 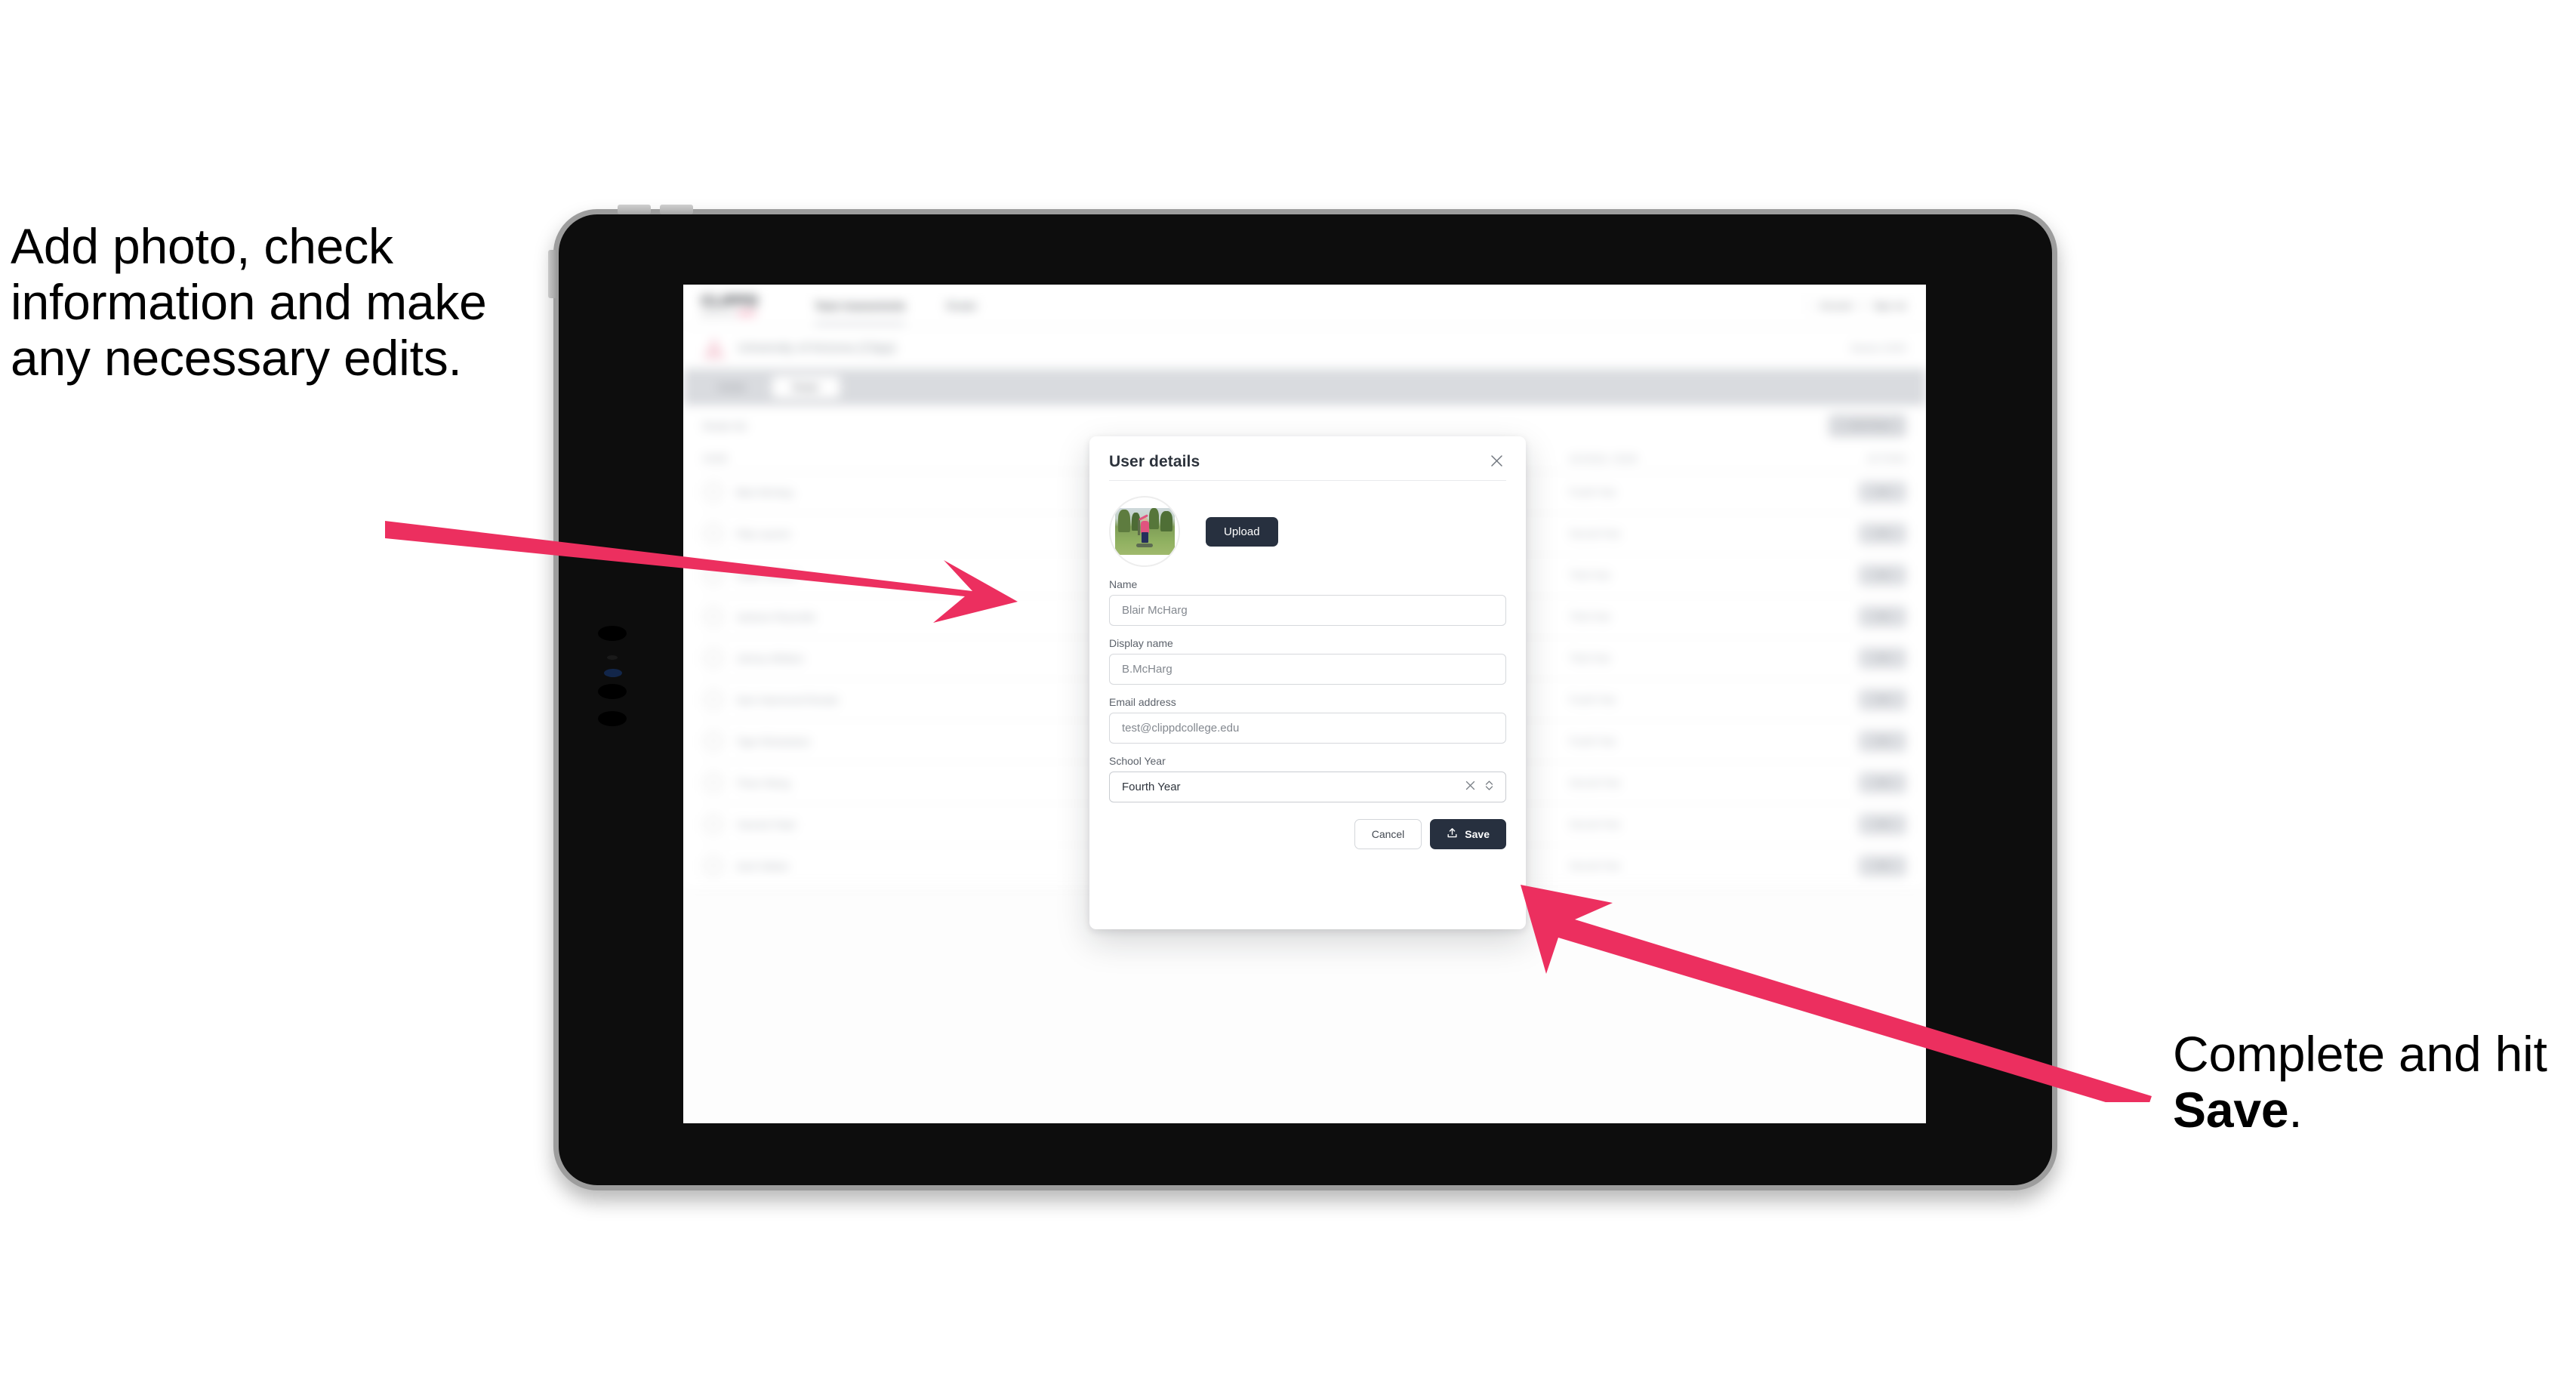 I want to click on row-name: Blair McHarg, so click(x=764, y=492).